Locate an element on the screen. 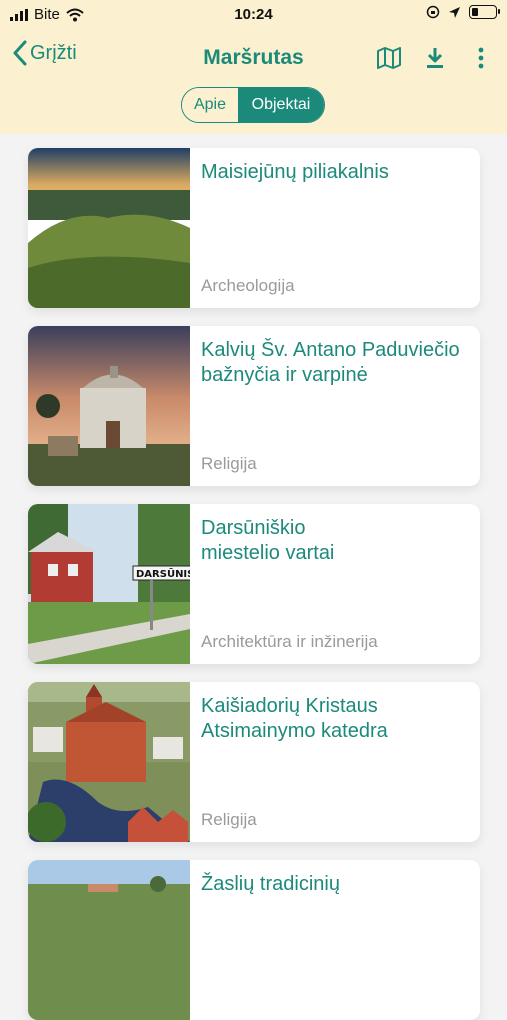 The width and height of the screenshot is (507, 1020). thumbnail-village is located at coordinates (109, 940).